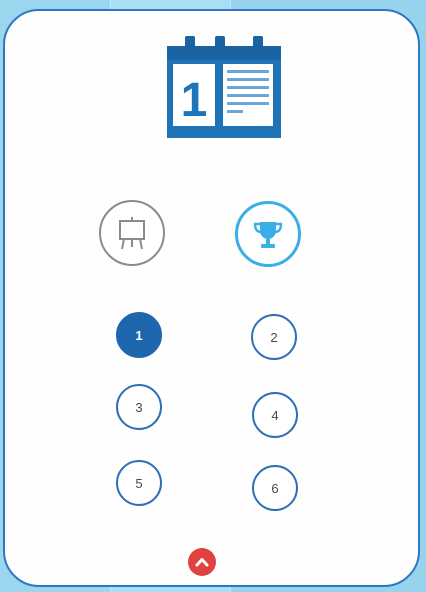 This screenshot has height=592, width=426. I want to click on chevron-up-icon, so click(202, 562).